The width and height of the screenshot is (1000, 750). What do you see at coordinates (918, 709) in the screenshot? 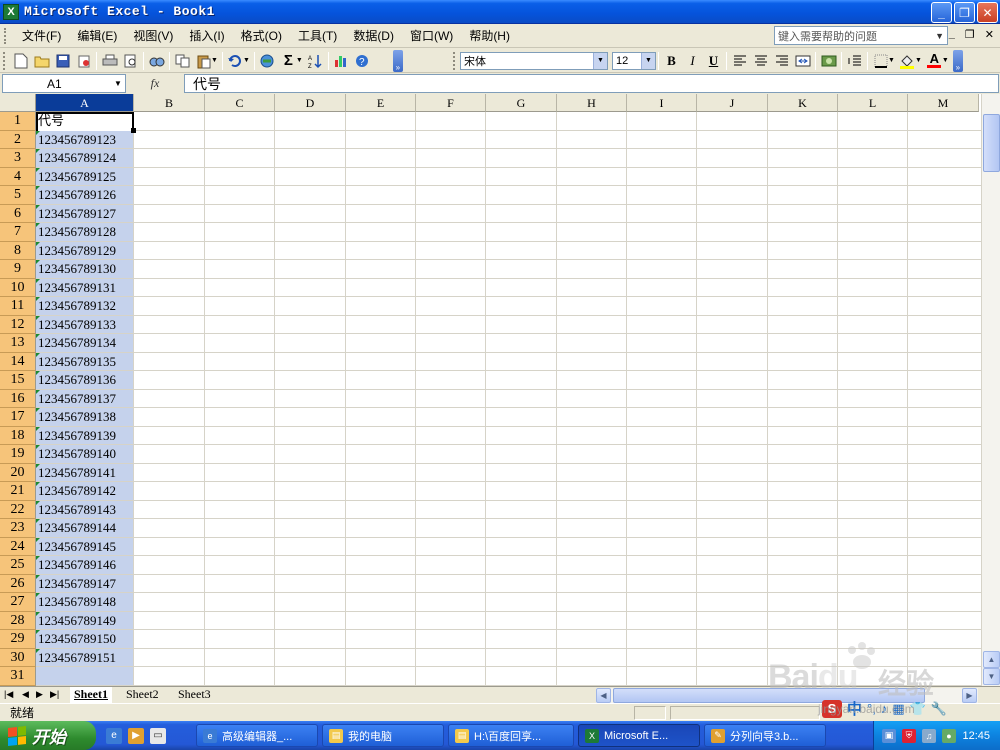
I see `shirt-icon: 👕` at bounding box center [918, 709].